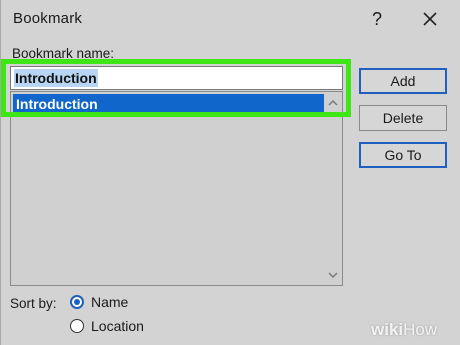 The width and height of the screenshot is (460, 345). I want to click on sort-by-location-label: Location, so click(117, 326).